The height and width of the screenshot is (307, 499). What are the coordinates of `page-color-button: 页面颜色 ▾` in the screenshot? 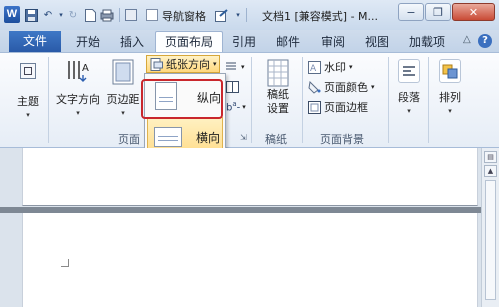 It's located at (341, 87).